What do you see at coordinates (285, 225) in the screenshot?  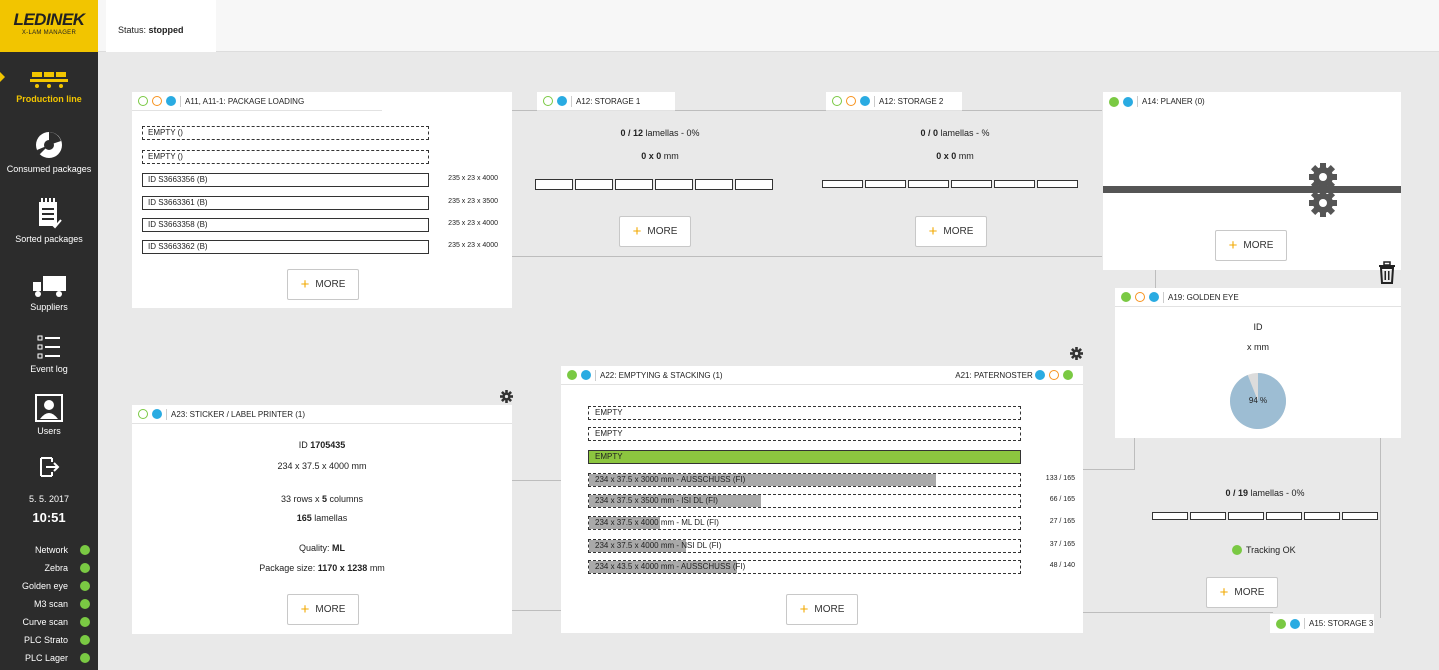 I see `slot-row: ID S3663358 (B)` at bounding box center [285, 225].